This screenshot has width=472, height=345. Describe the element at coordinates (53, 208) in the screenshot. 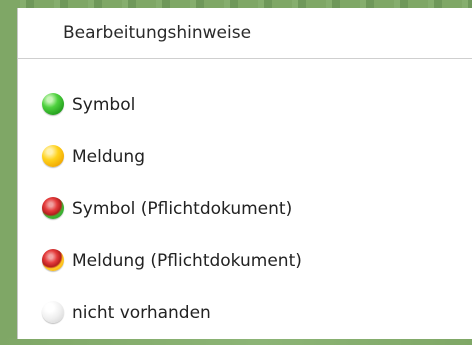

I see `red-green-status-dot-icon` at that location.